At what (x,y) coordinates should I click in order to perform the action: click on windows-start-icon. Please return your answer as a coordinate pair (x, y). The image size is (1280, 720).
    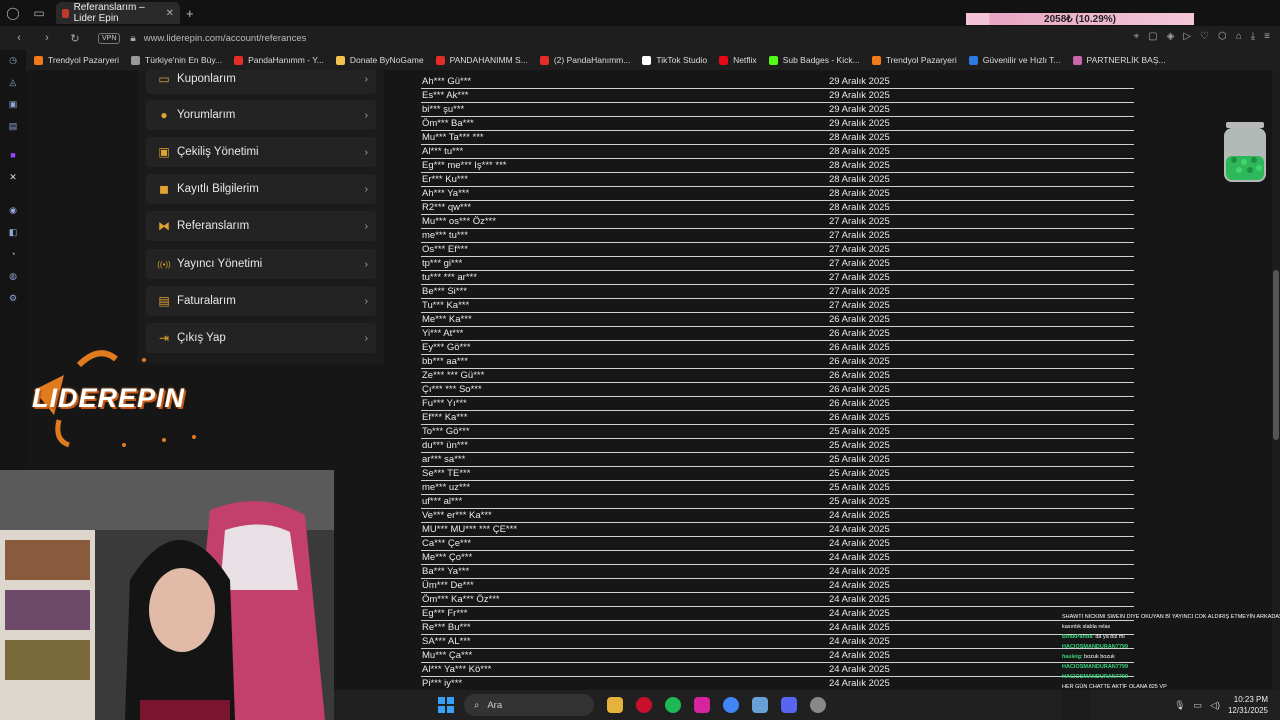
    Looking at the image, I should click on (446, 705).